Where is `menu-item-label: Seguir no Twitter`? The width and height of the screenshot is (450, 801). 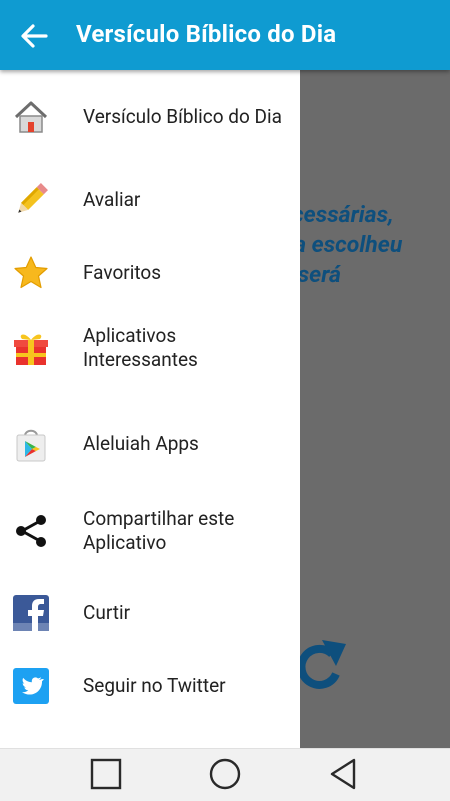
menu-item-label: Seguir no Twitter is located at coordinates (154, 685).